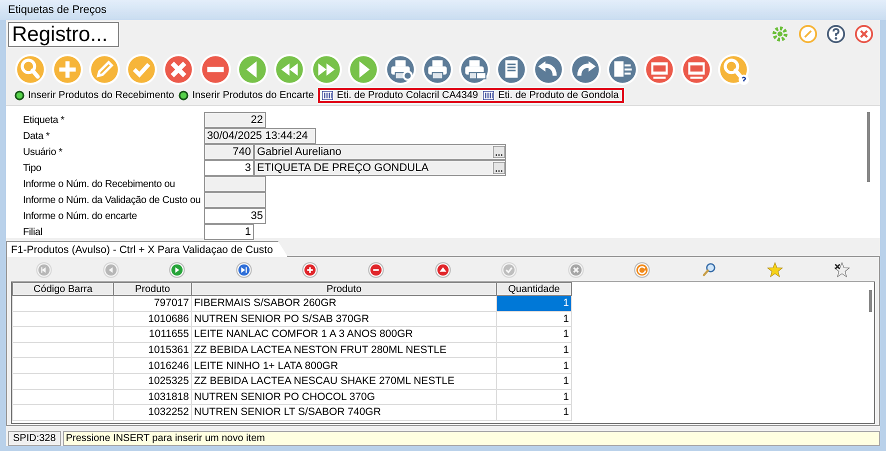  Describe the element at coordinates (153, 334) in the screenshot. I see `table-cell: 1011655` at that location.